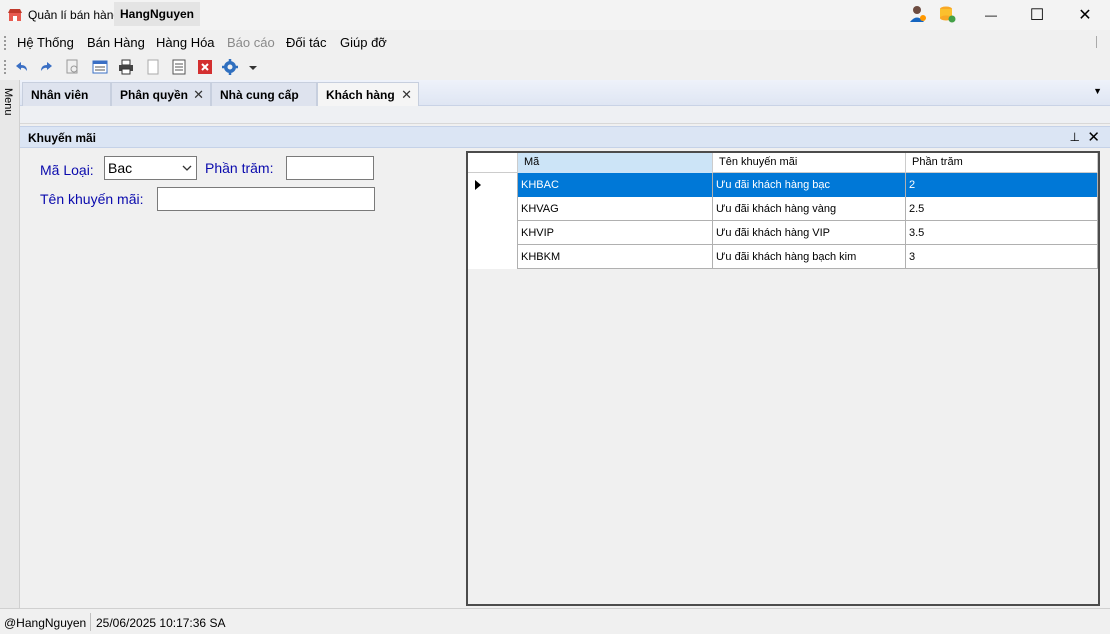  I want to click on menu-grip, so click(5, 43).